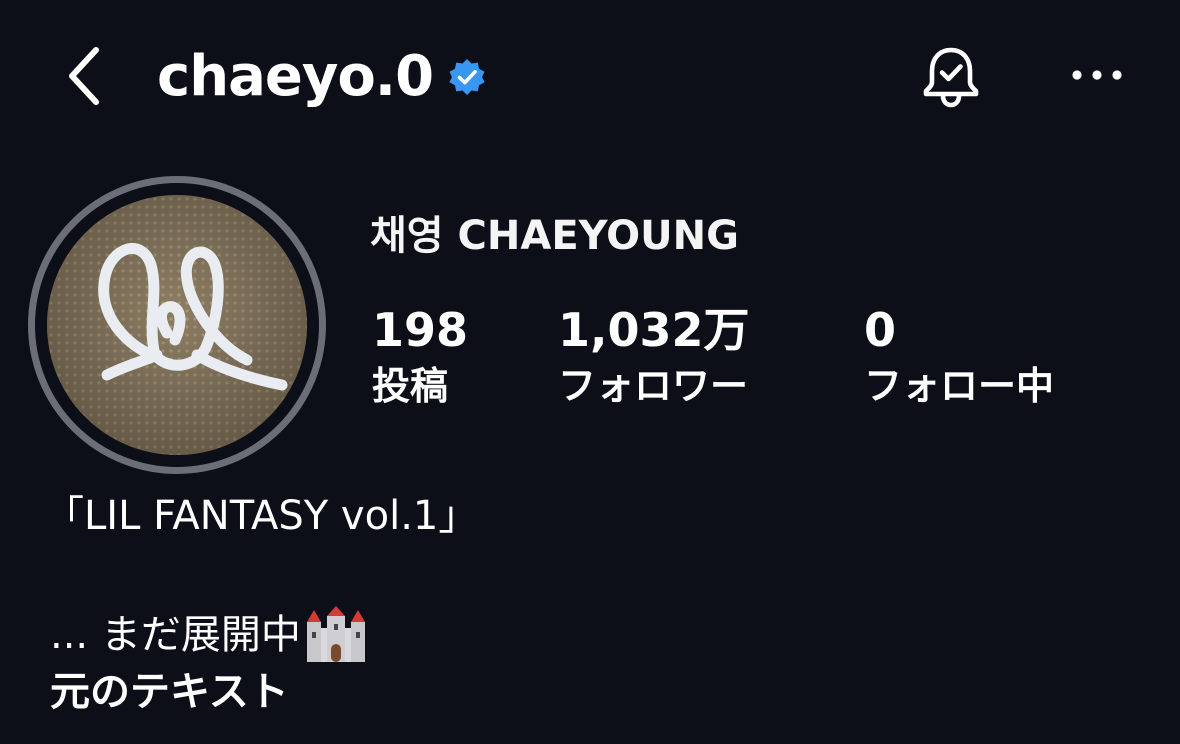 Image resolution: width=1180 pixels, height=744 pixels. Describe the element at coordinates (959, 358) in the screenshot. I see `stat-following: 0 フォロー中` at that location.